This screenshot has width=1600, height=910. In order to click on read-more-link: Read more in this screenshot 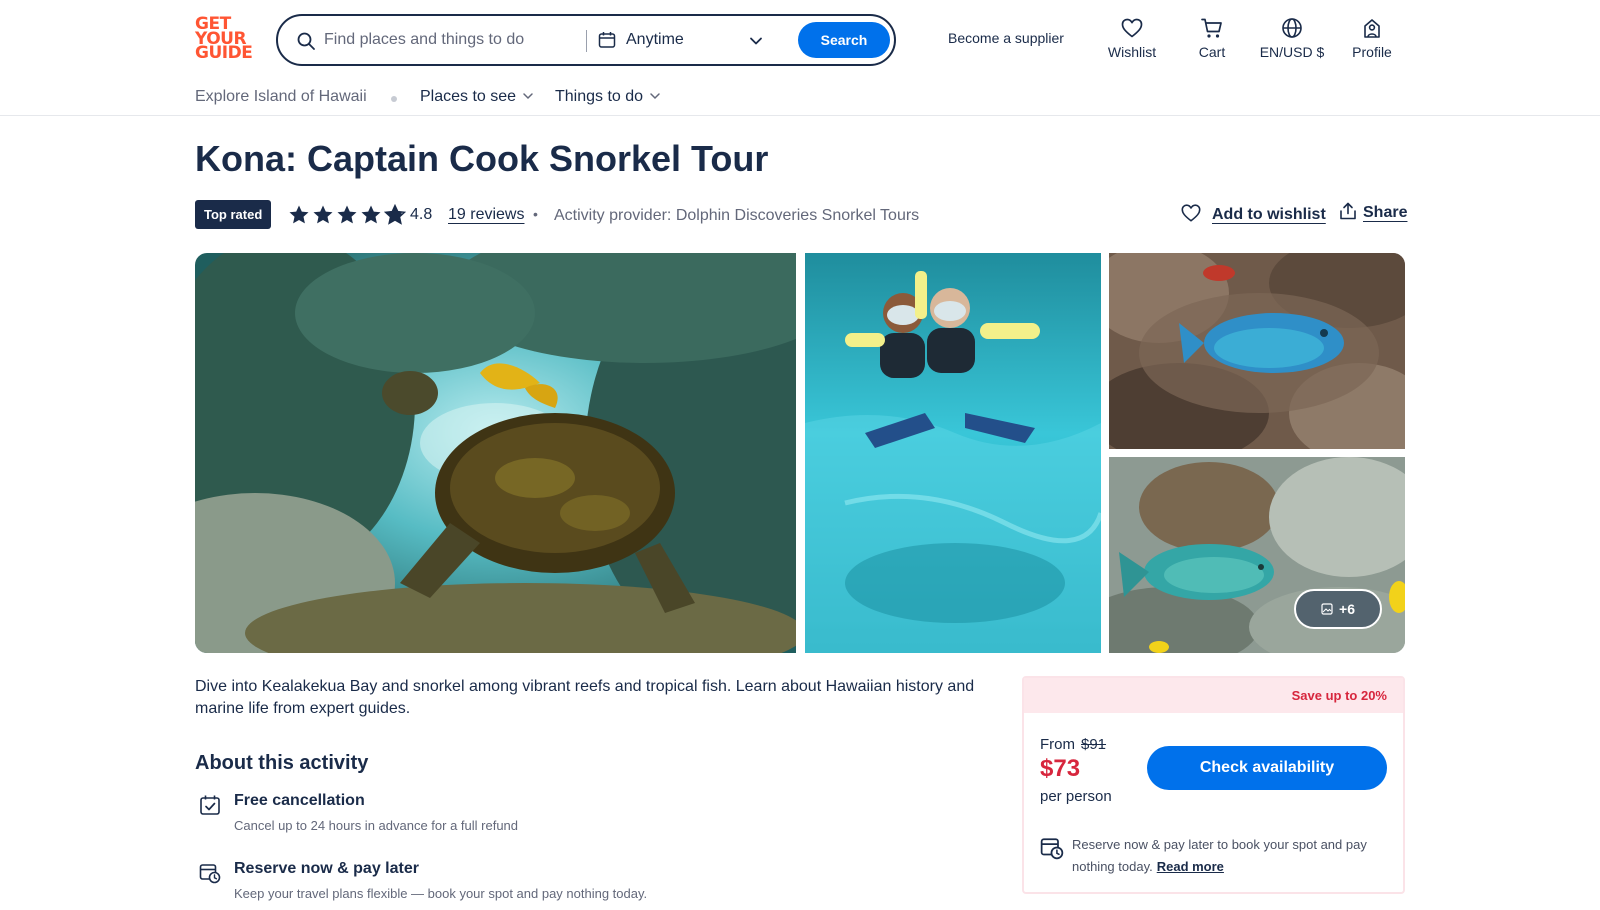, I will do `click(1190, 866)`.